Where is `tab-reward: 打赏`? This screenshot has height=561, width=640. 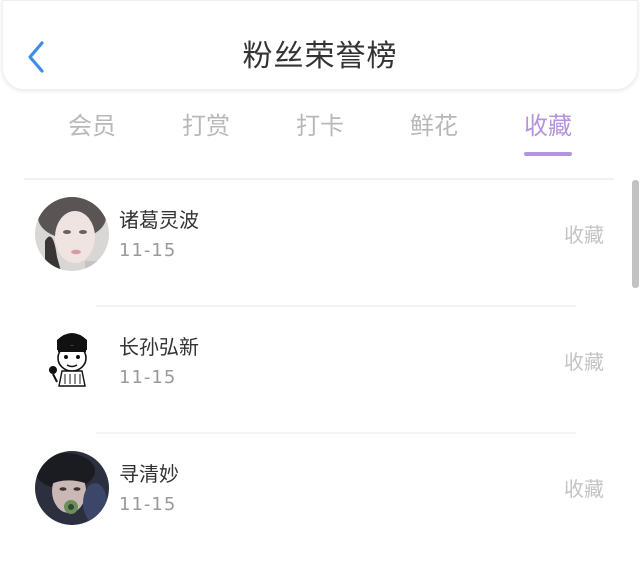
tab-reward: 打赏 is located at coordinates (206, 126).